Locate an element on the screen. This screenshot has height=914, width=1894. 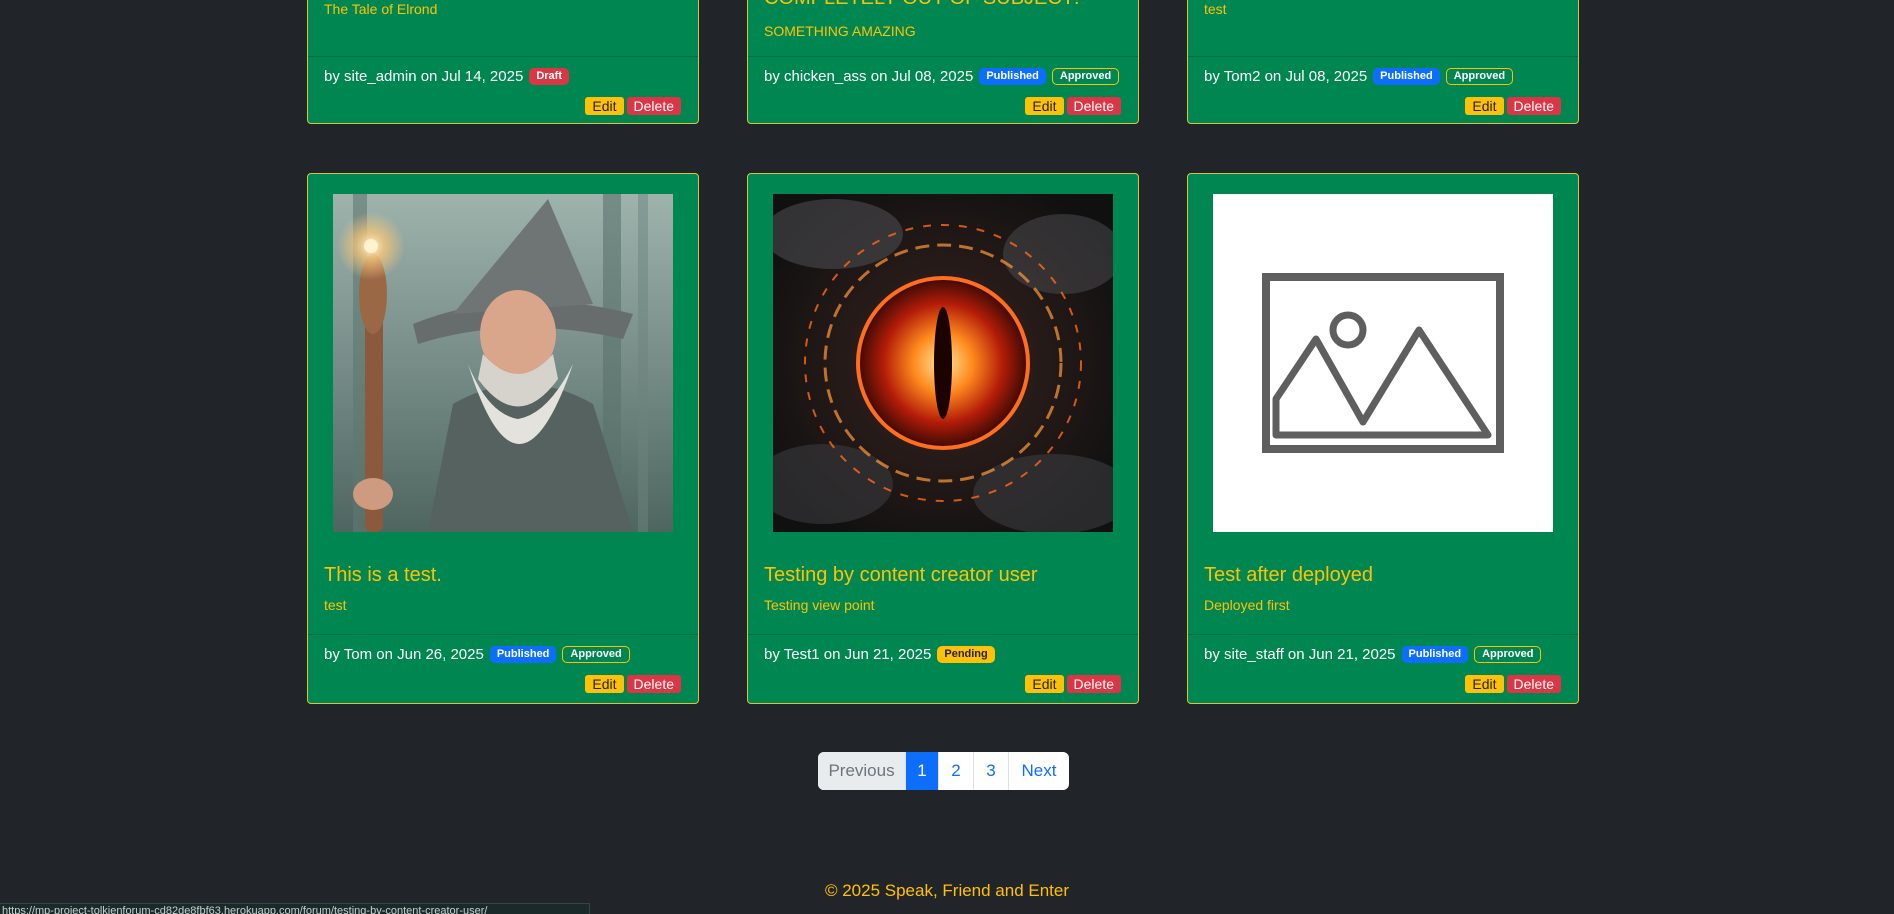
pagination: Previous 1 2 3 Next is located at coordinates (943, 771).